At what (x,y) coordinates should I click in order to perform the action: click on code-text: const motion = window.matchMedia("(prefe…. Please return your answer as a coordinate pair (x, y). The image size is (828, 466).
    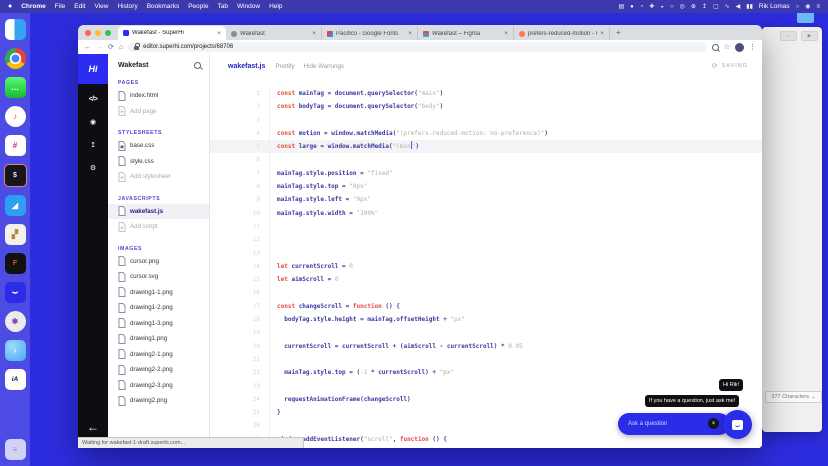
    Looking at the image, I should click on (409, 133).